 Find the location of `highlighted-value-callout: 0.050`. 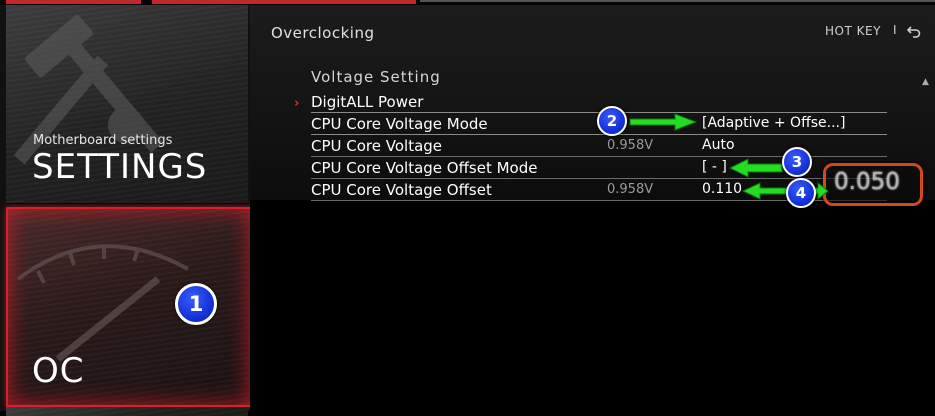

highlighted-value-callout: 0.050 is located at coordinates (873, 184).